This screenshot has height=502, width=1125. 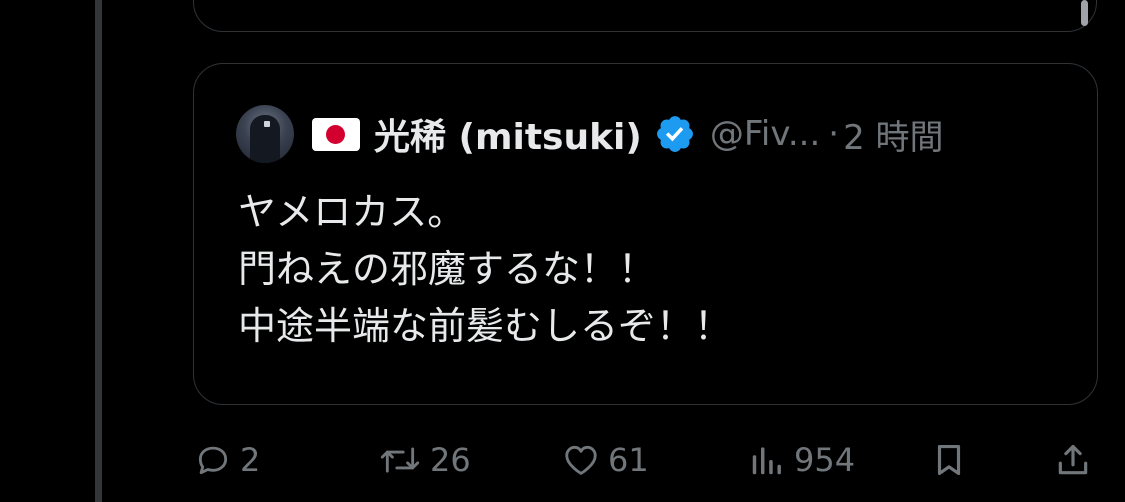 I want to click on post-action-bar: 2 26 61 954, so click(x=562, y=460).